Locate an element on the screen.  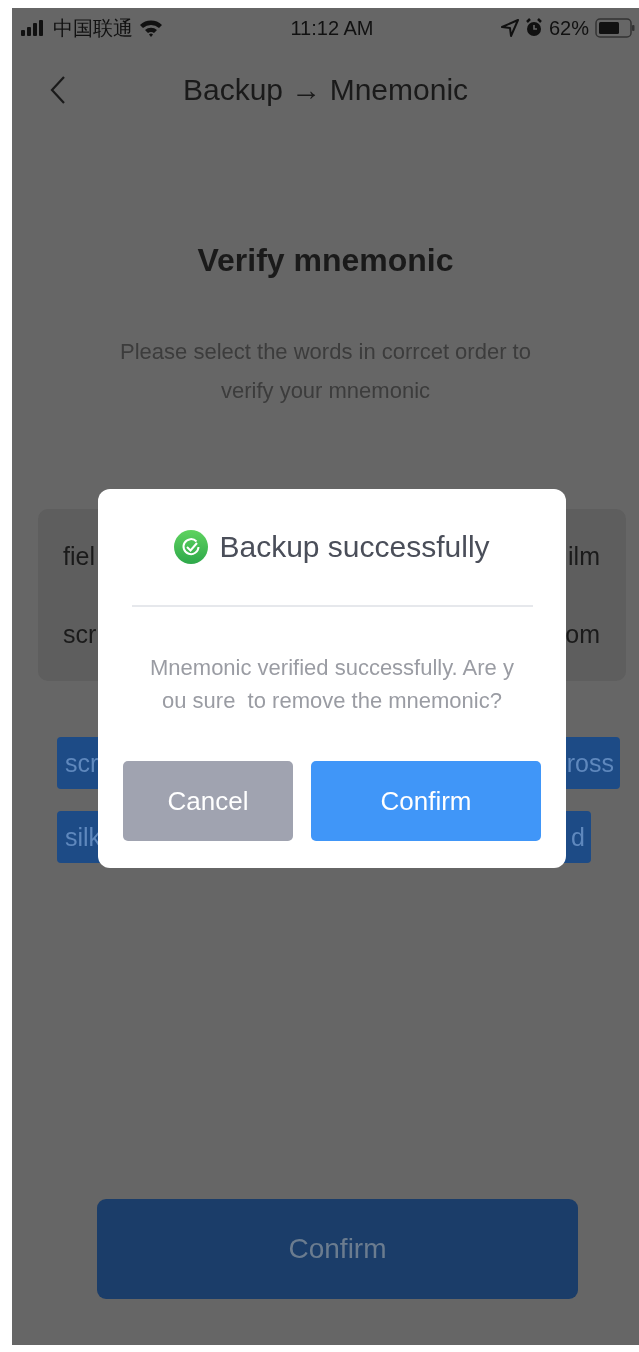
word-text: ilm is located at coordinates (584, 556).